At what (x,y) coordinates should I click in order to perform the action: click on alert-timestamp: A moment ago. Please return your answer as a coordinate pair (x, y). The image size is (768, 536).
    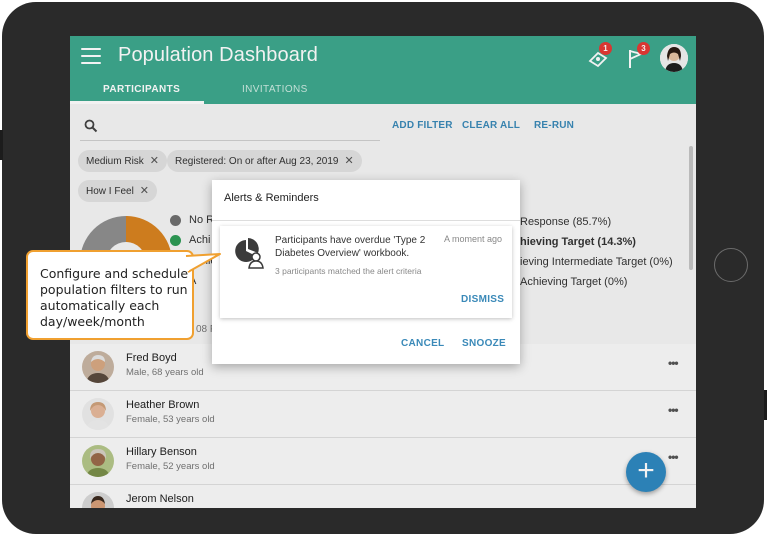
    Looking at the image, I should click on (473, 239).